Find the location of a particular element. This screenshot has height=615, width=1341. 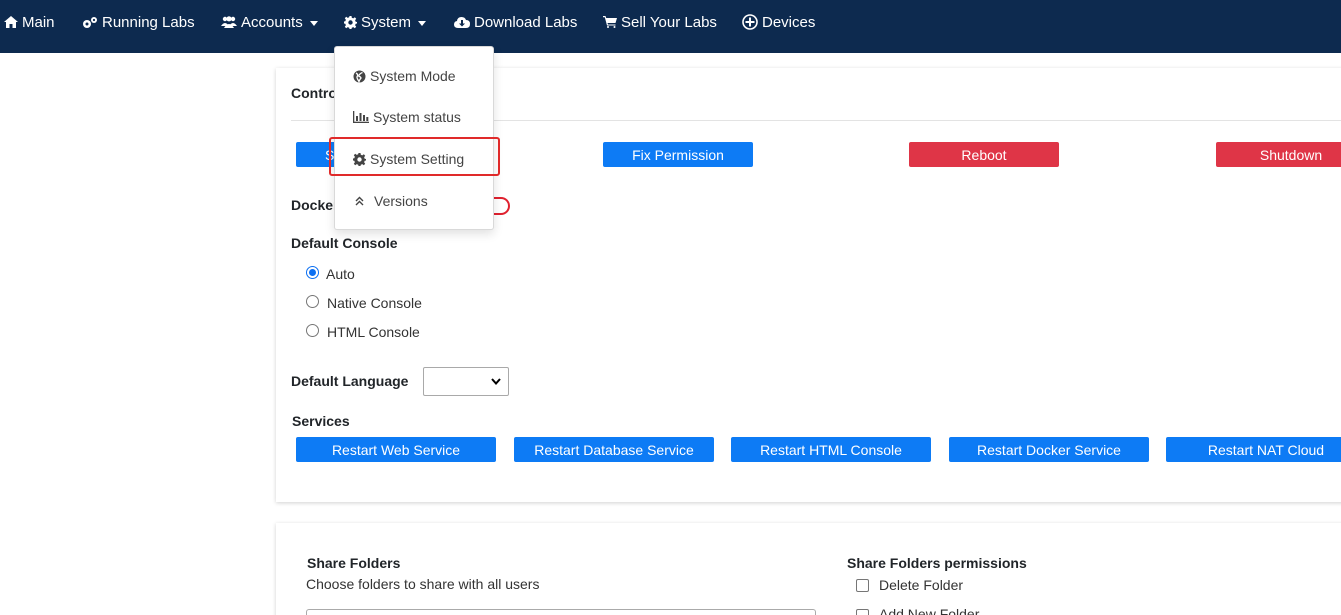

nav-system-label: System is located at coordinates (386, 22).